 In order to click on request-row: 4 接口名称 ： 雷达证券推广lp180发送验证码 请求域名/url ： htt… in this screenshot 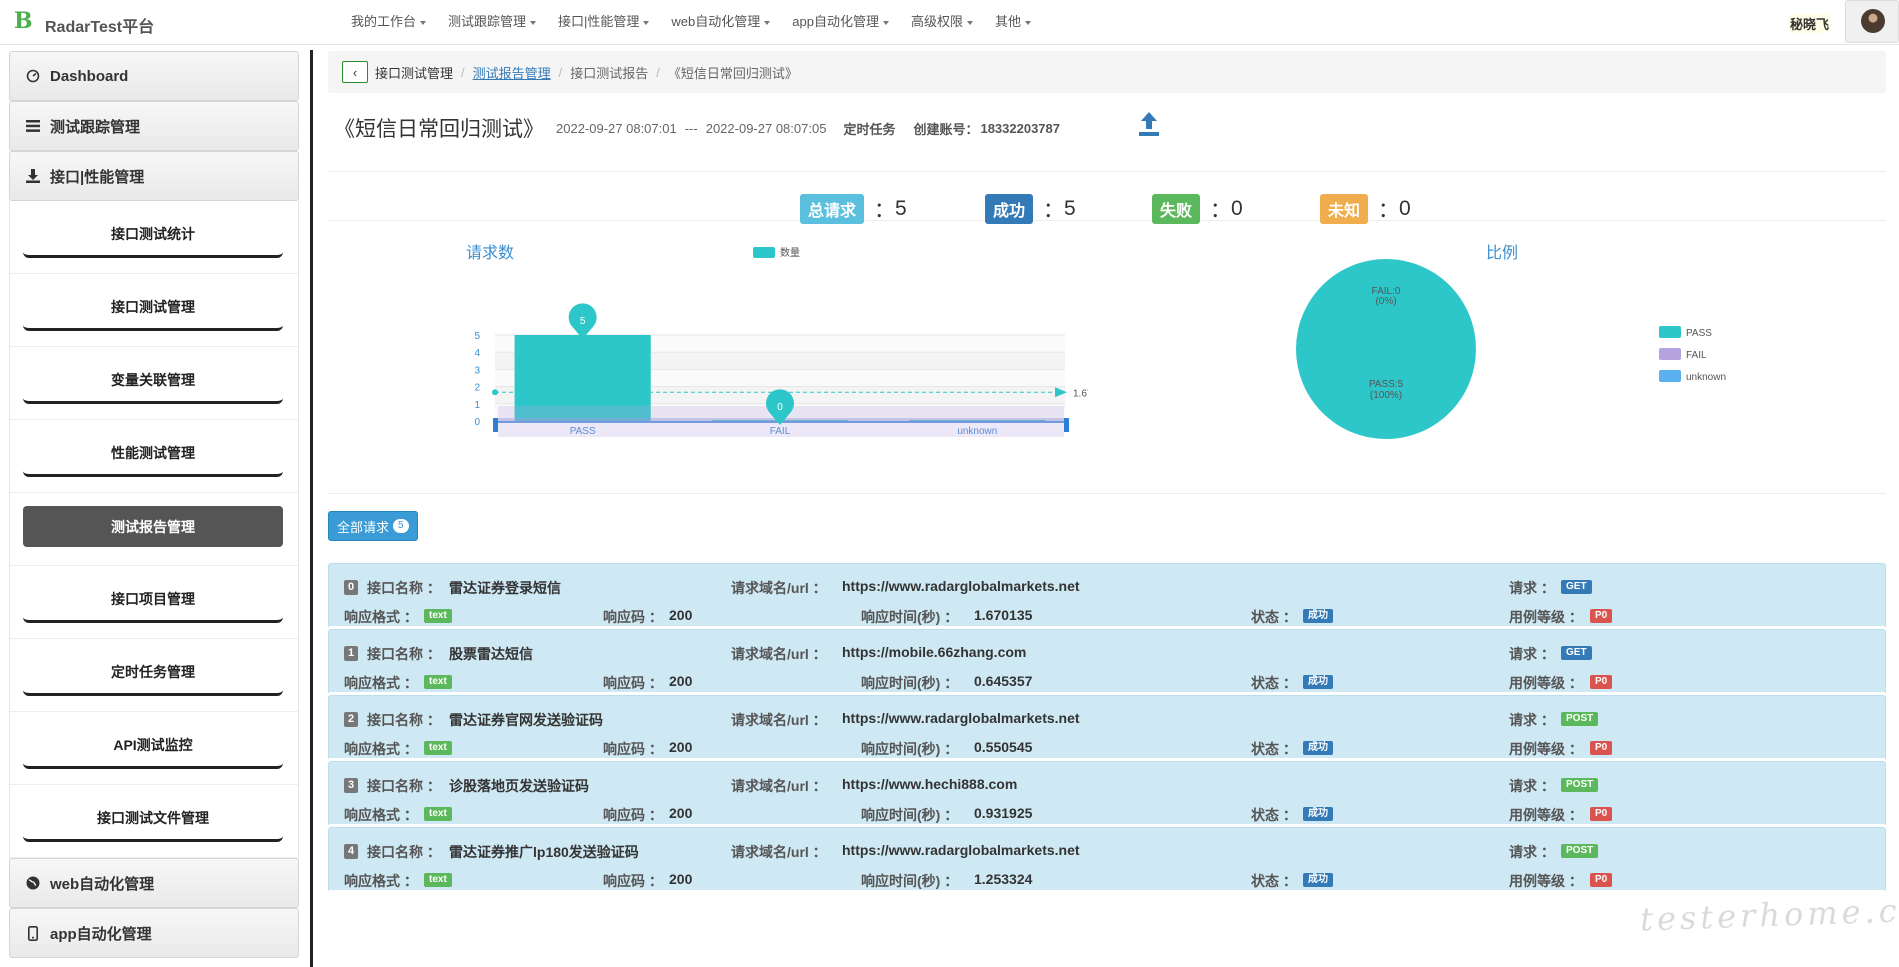, I will do `click(1107, 860)`.